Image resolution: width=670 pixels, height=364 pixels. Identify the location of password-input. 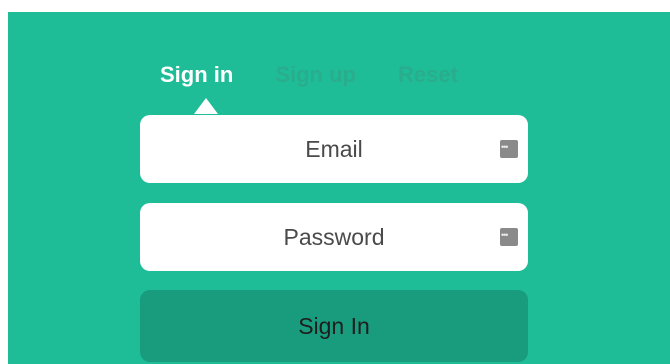
(334, 237).